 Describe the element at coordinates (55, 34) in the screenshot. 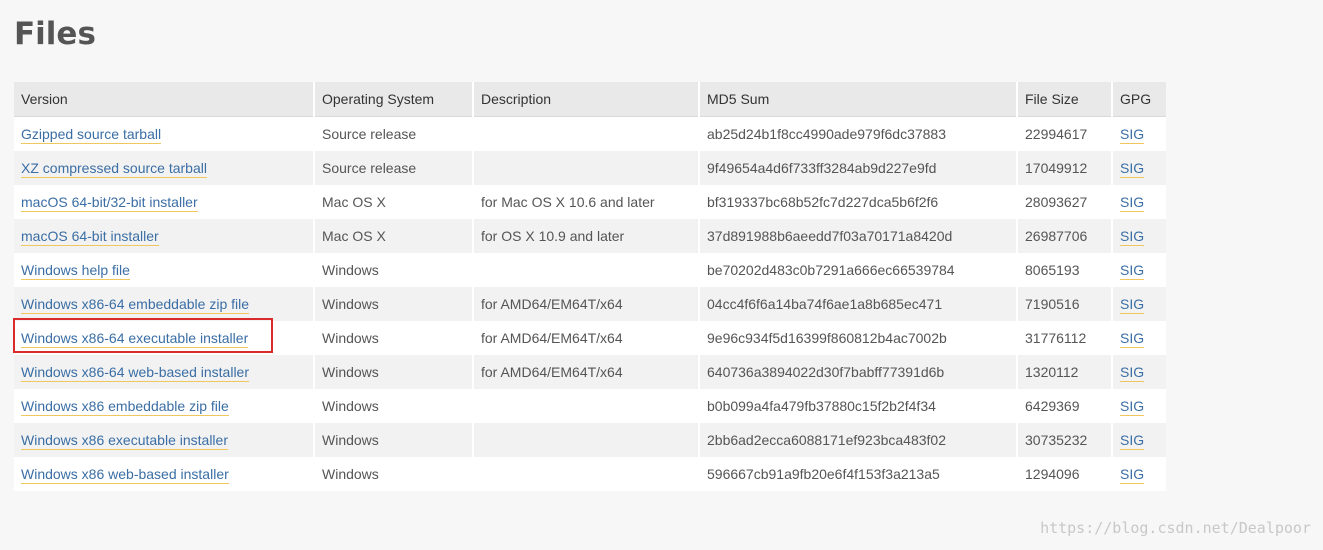

I see `page-title: Files` at that location.